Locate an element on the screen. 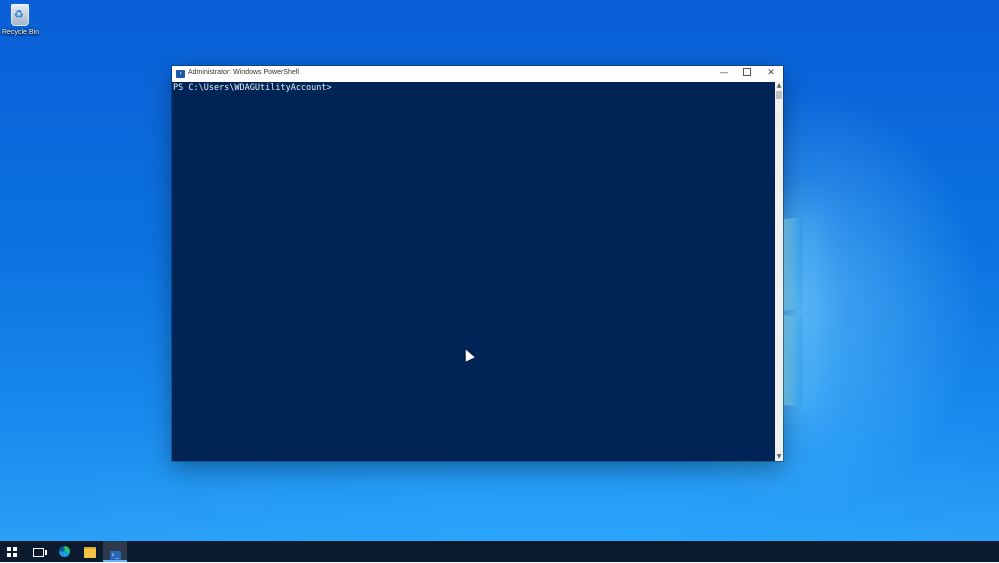 Image resolution: width=999 pixels, height=563 pixels. scroll-up-button: ▲ is located at coordinates (779, 86).